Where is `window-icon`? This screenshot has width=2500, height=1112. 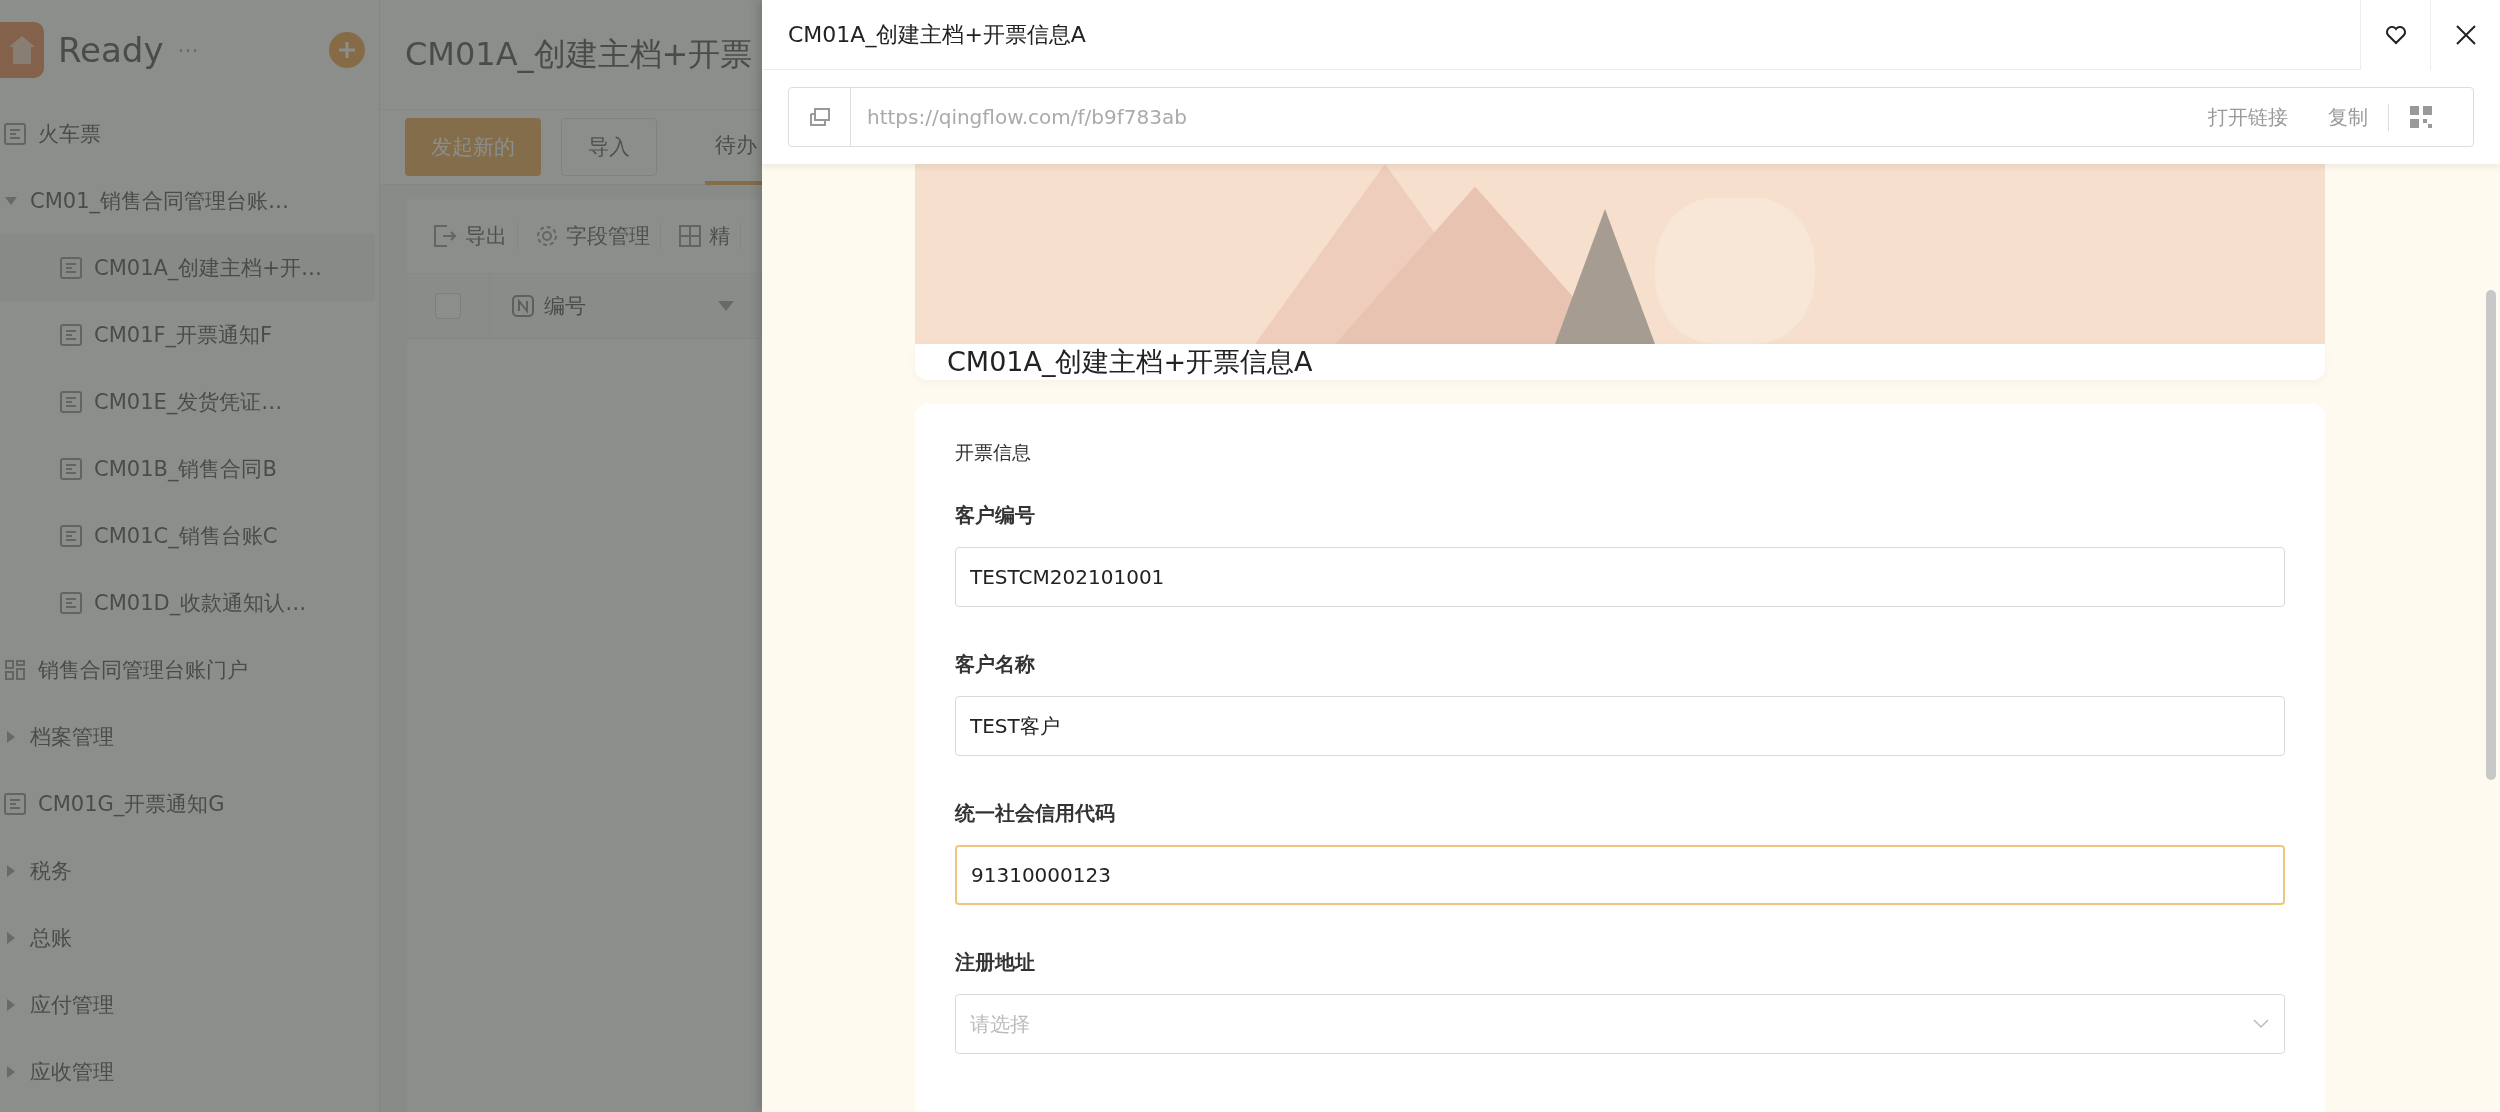 window-icon is located at coordinates (819, 117).